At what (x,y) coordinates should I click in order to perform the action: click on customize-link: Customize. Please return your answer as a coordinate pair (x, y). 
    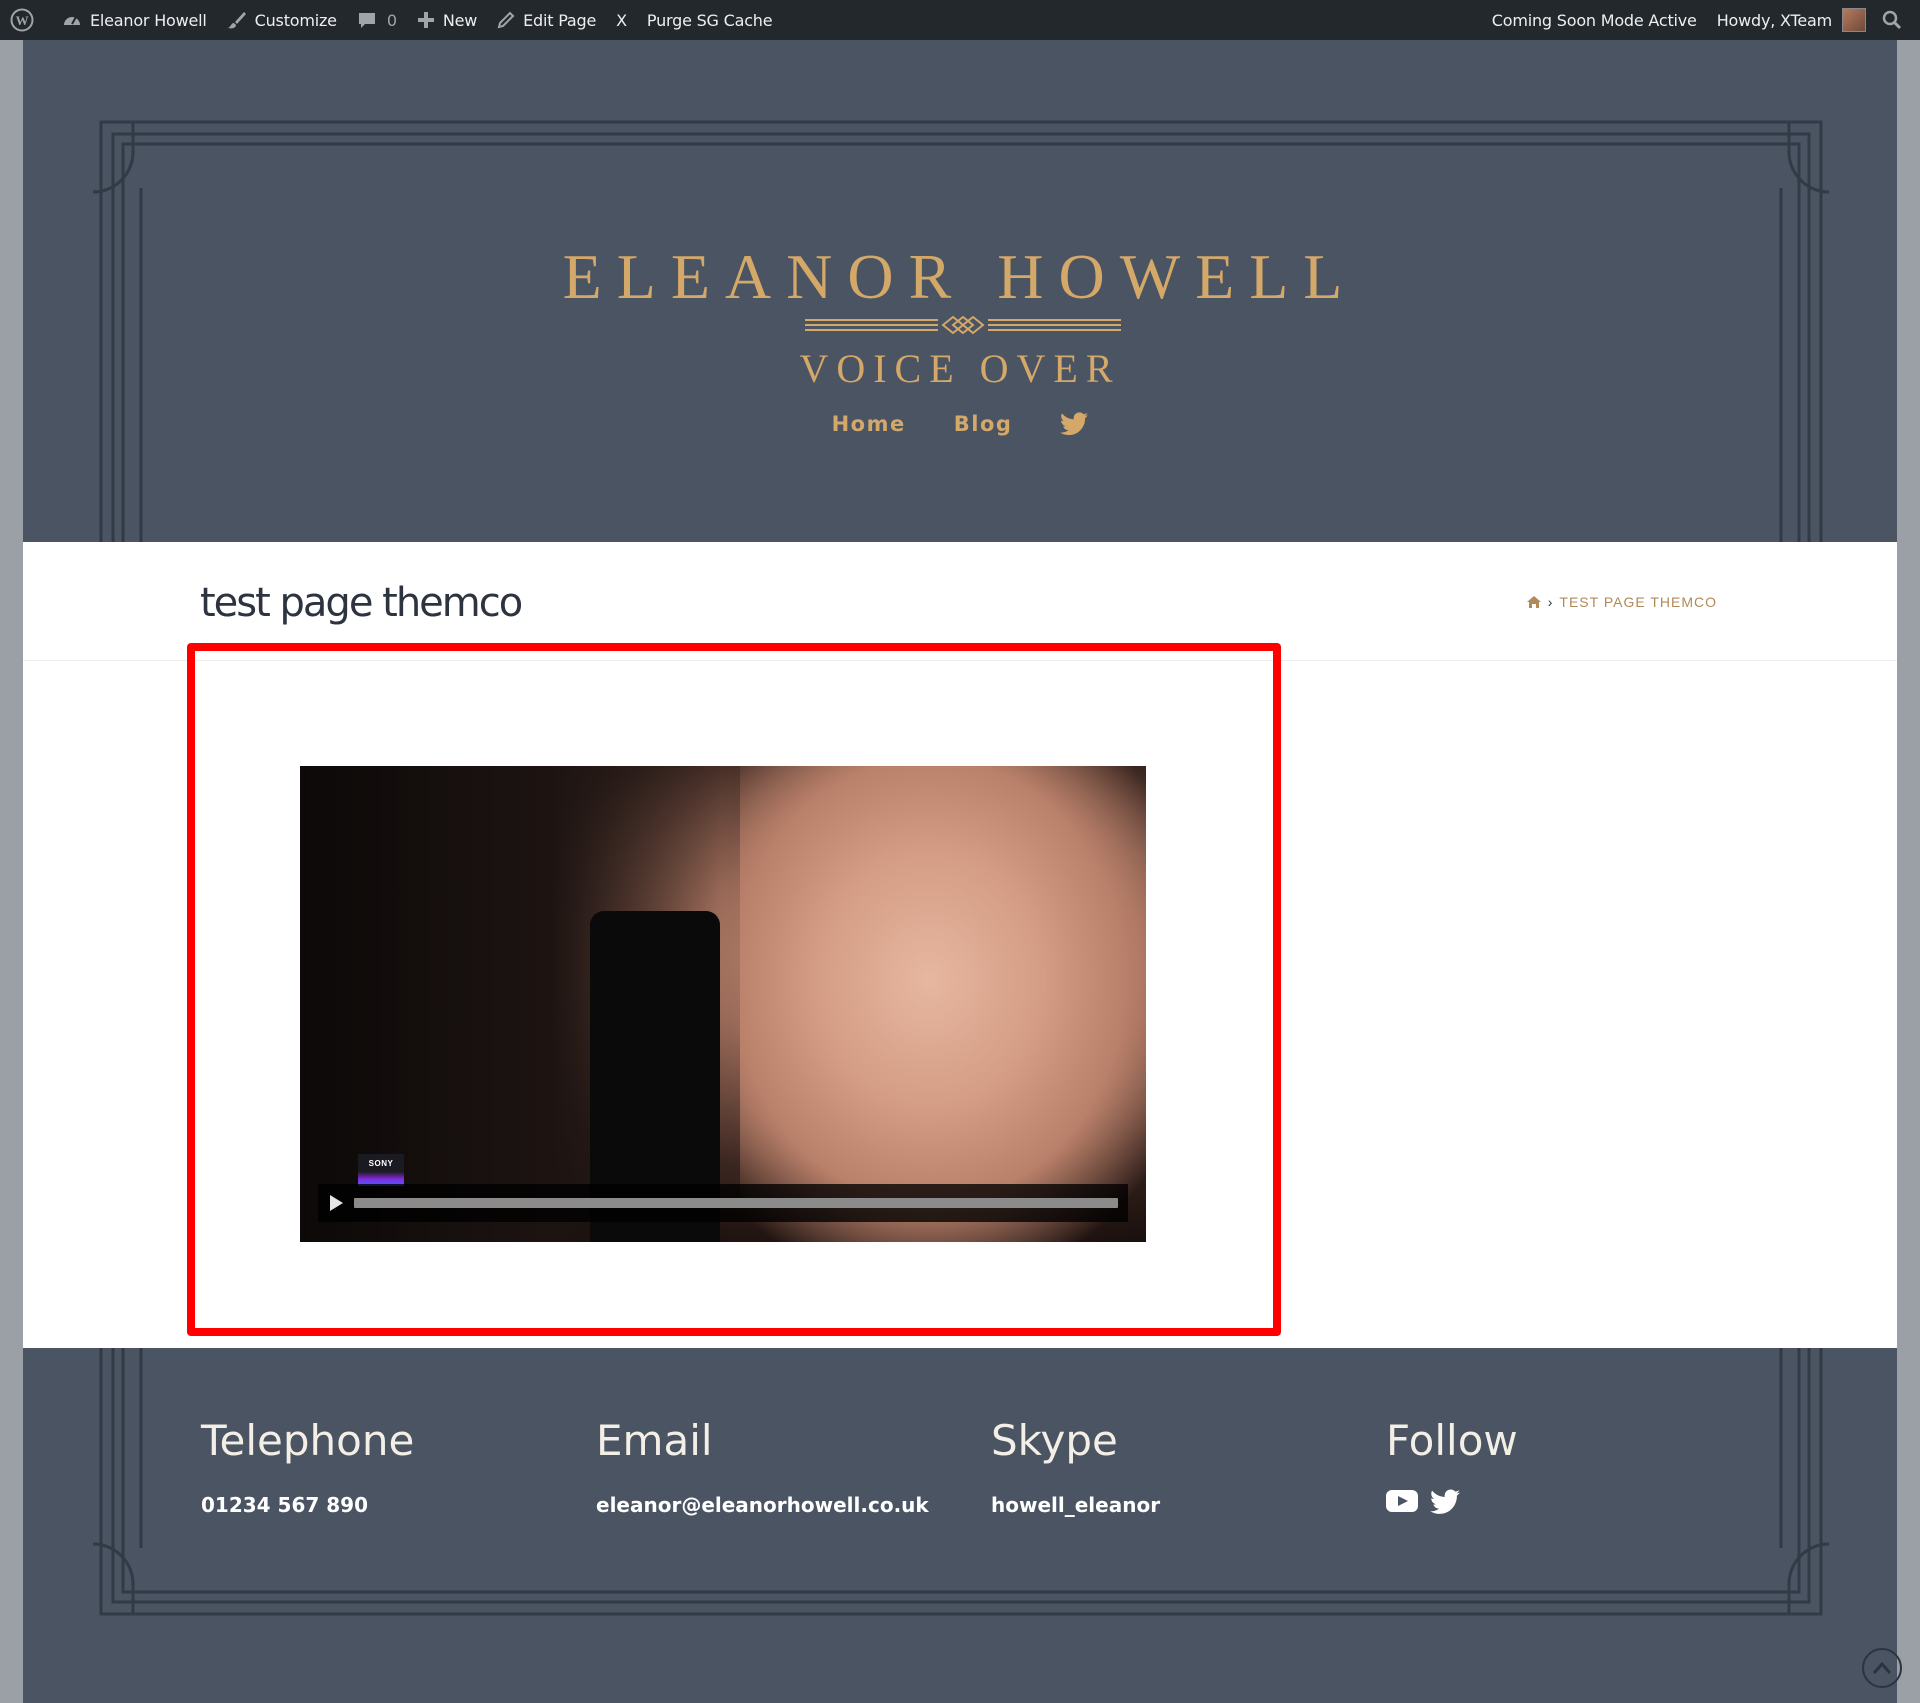
    Looking at the image, I should click on (282, 20).